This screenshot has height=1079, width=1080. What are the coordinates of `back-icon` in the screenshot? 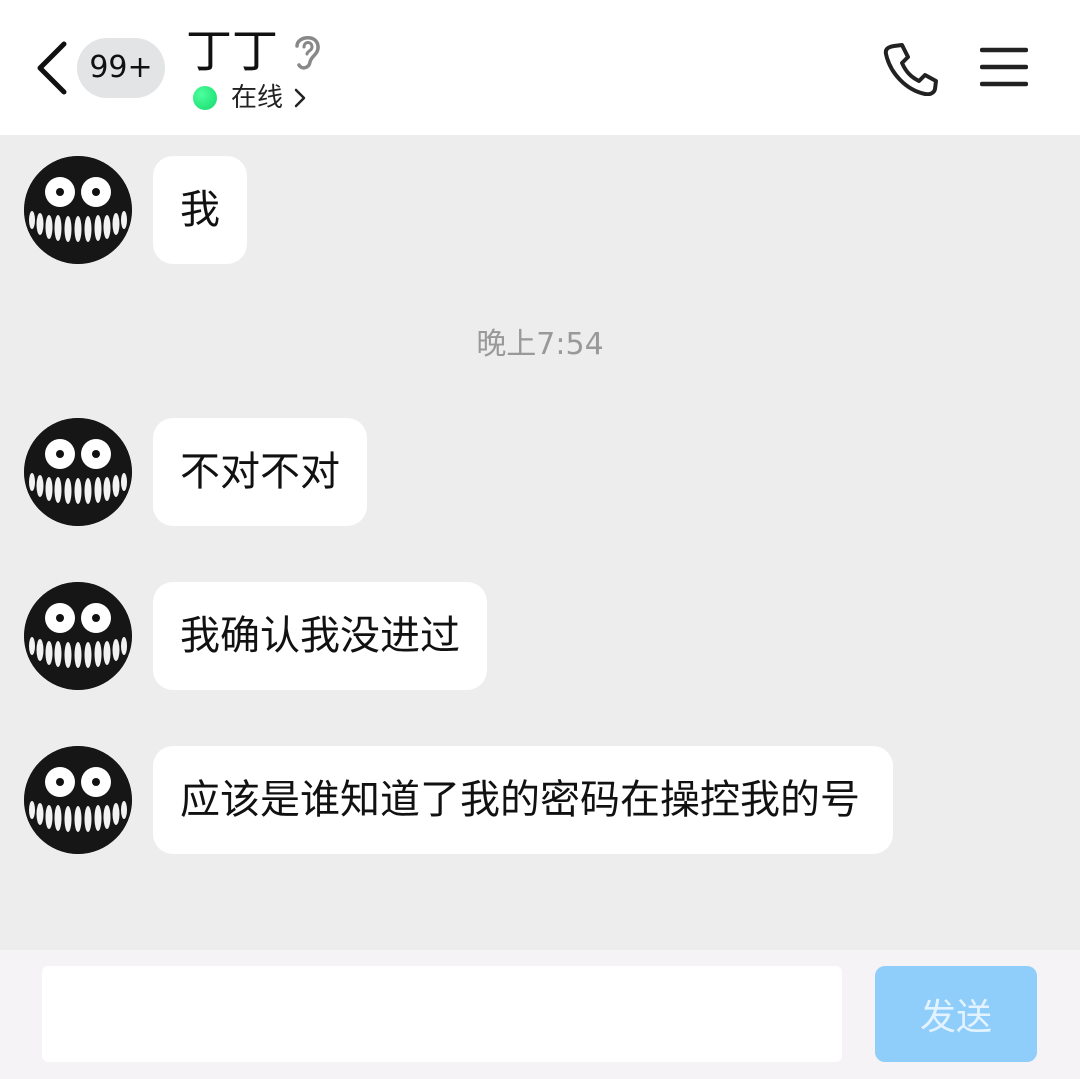 It's located at (52, 68).